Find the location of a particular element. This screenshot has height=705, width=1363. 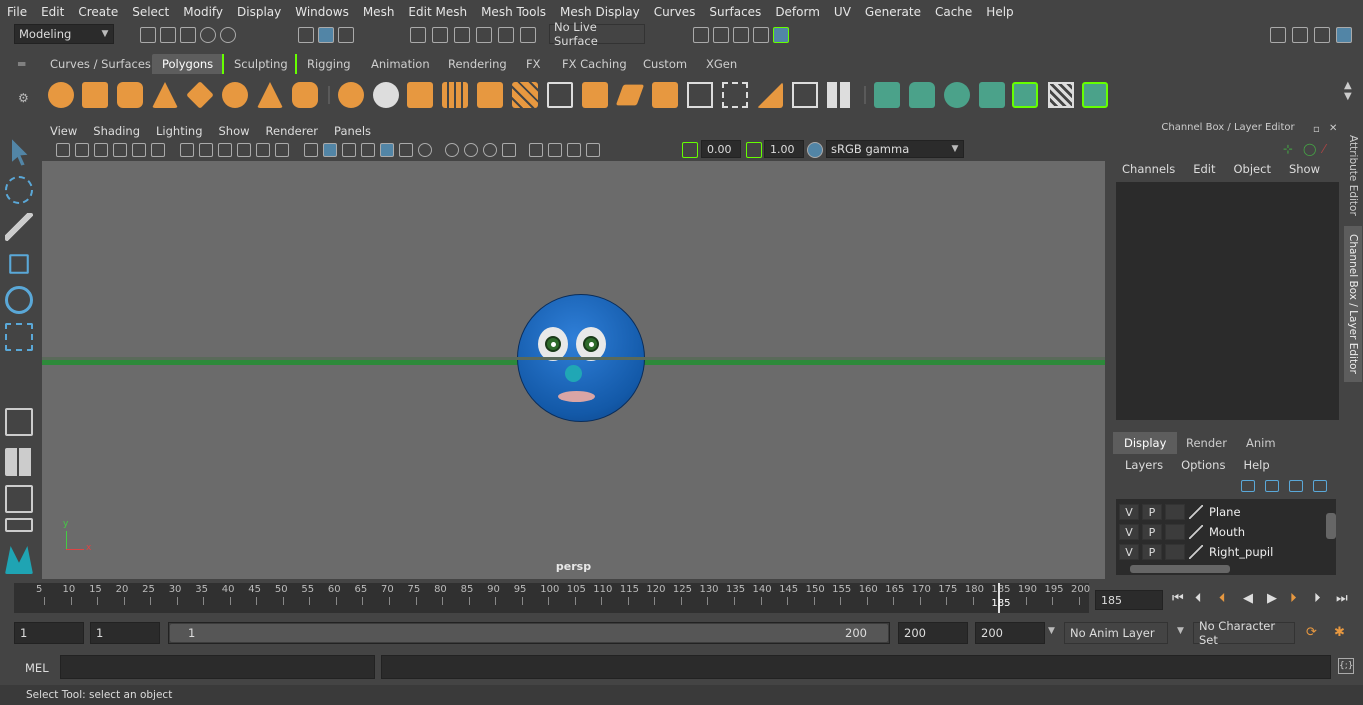

chevron-down-icon: ▼ is located at coordinates (1180, 631).